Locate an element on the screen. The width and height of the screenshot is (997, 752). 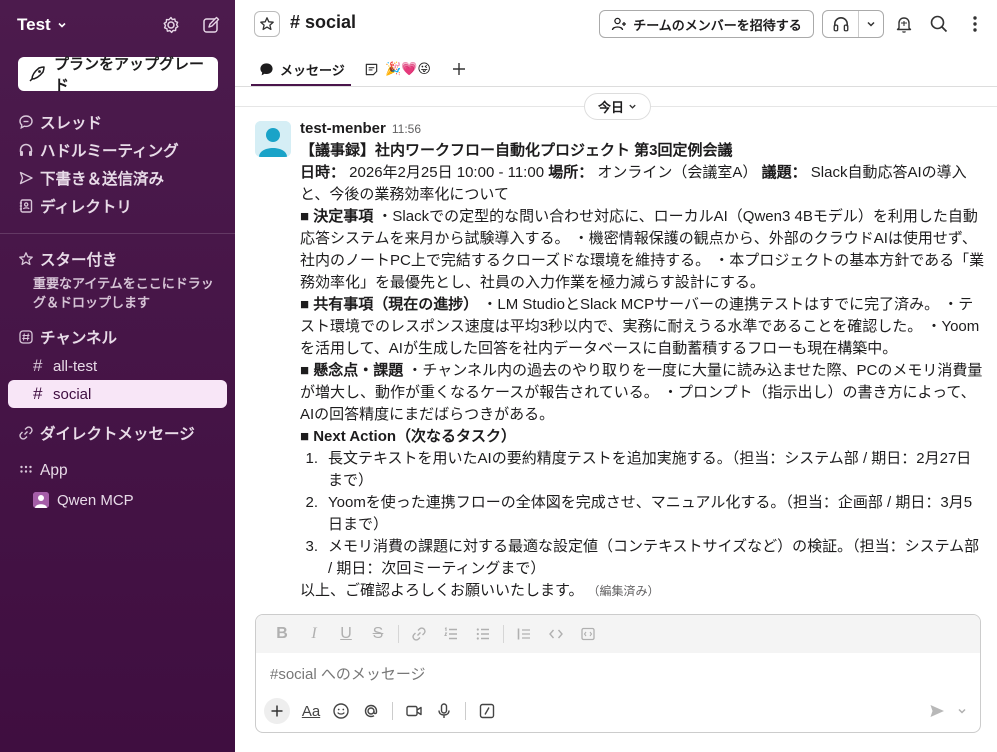
sidebar-item-directory: ディレクトリ is located at coordinates (117, 206).